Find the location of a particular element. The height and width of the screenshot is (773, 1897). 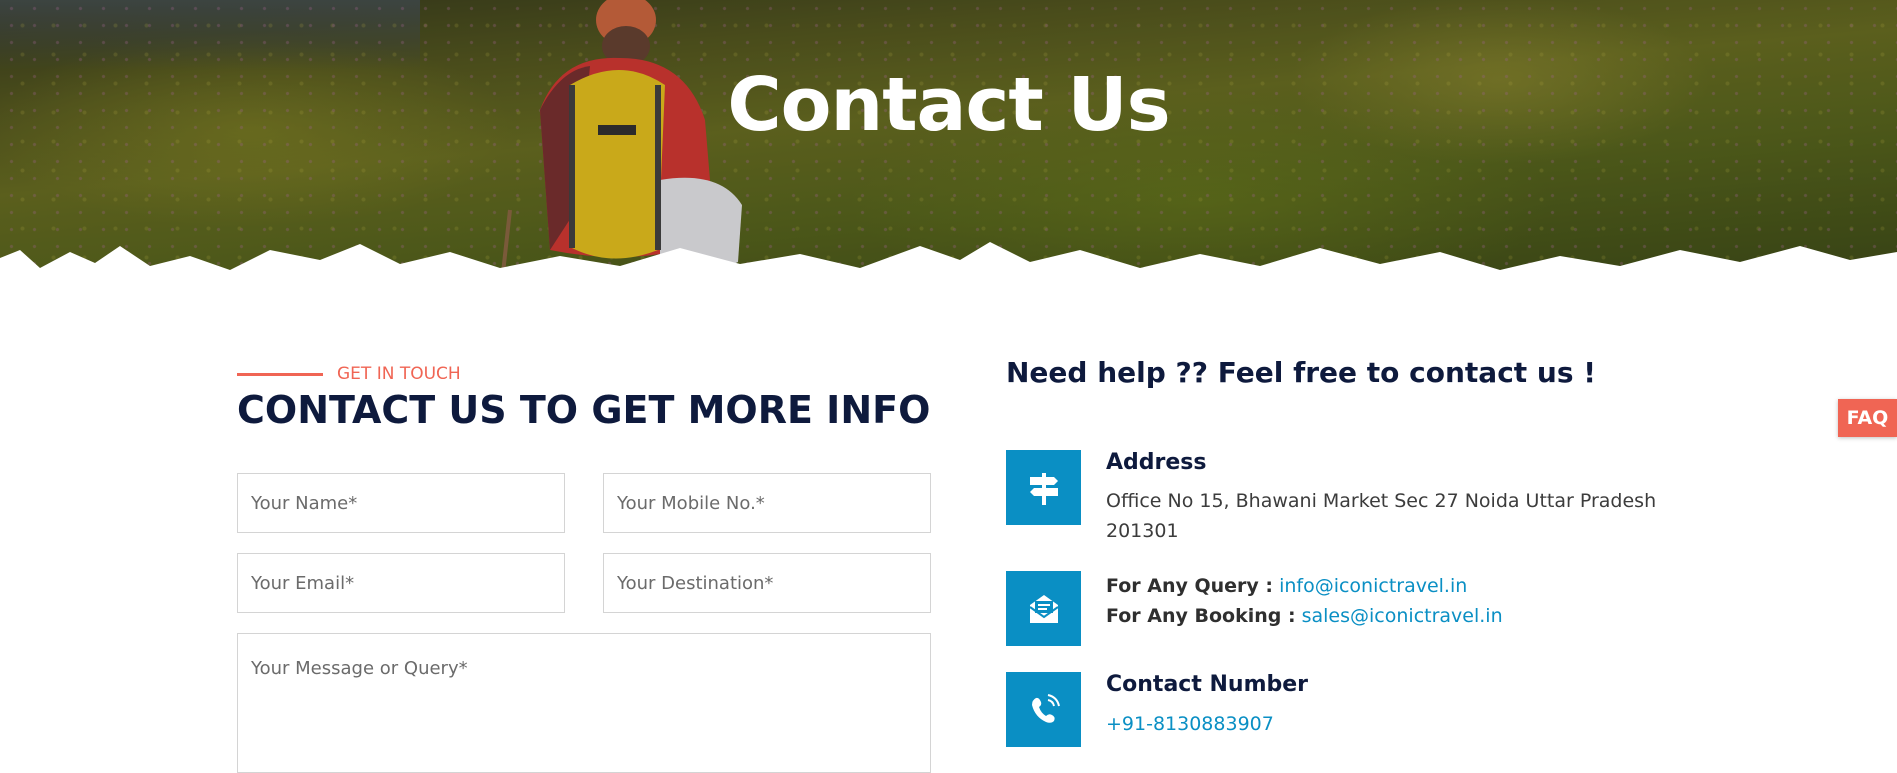

faq-button: FAQ is located at coordinates (1867, 418).